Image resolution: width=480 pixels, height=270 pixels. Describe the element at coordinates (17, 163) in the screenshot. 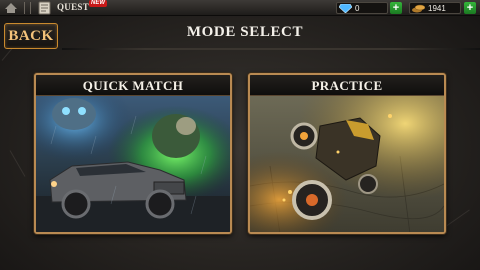

I see `background-scratch` at that location.